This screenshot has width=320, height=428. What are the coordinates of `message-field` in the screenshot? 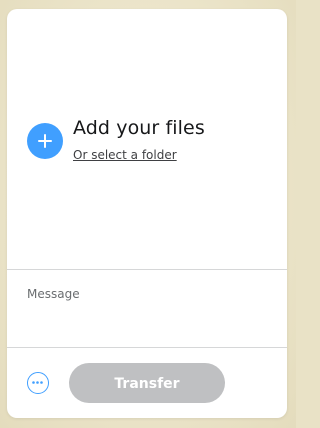 It's located at (147, 307).